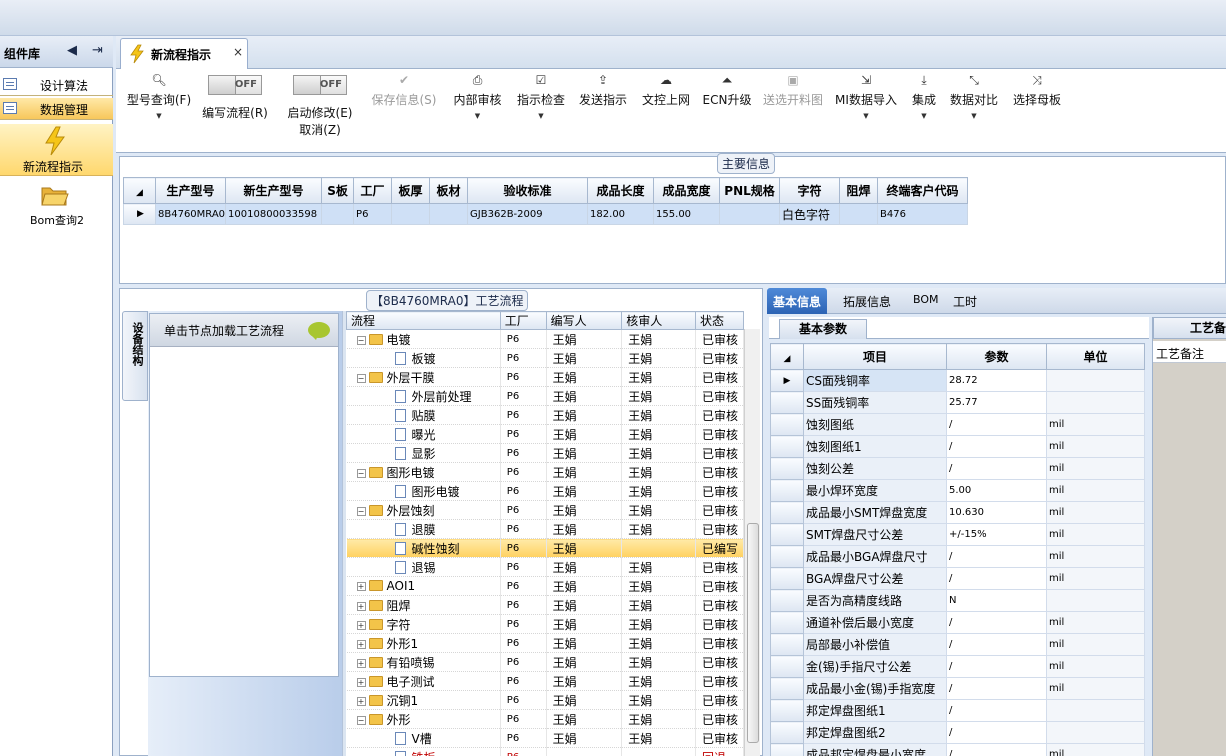 The width and height of the screenshot is (1226, 756). What do you see at coordinates (875, 710) in the screenshot?
I see `param-item-cell: 邦定焊盘图纸1` at bounding box center [875, 710].